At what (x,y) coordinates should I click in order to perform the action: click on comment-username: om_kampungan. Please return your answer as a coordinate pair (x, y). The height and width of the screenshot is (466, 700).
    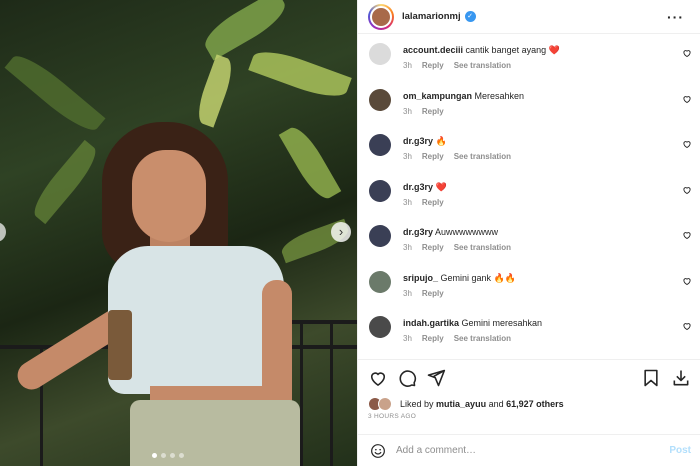
    Looking at the image, I should click on (437, 96).